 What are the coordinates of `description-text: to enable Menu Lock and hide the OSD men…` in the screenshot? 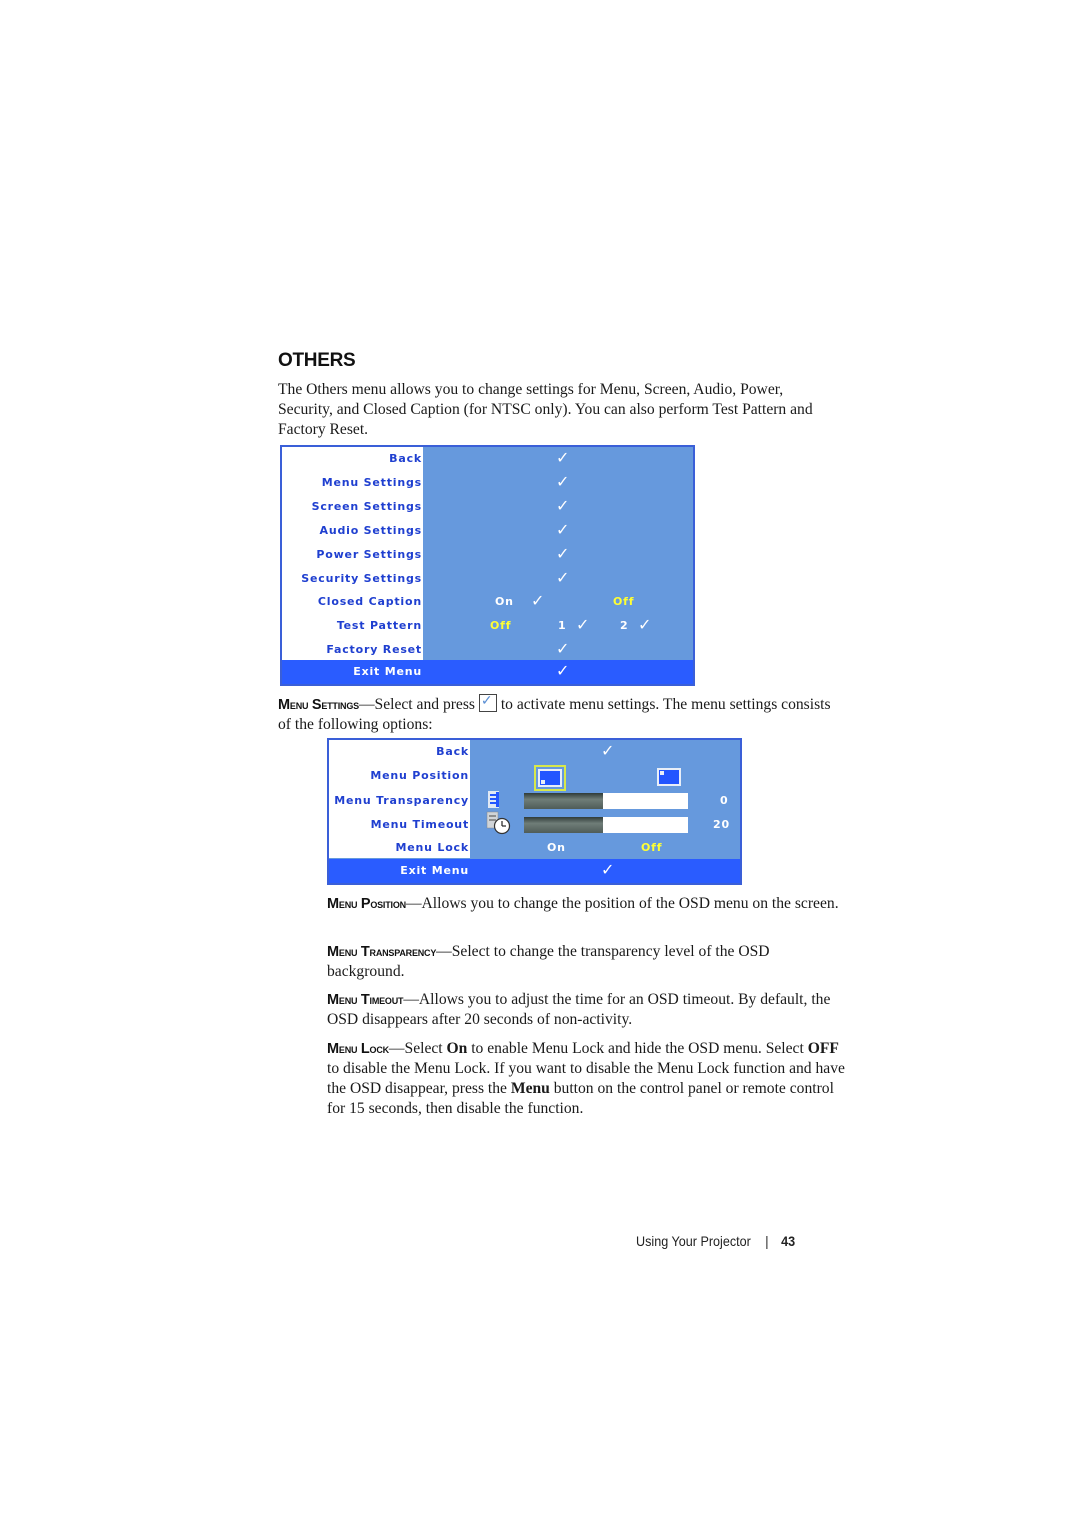 It's located at (637, 1048).